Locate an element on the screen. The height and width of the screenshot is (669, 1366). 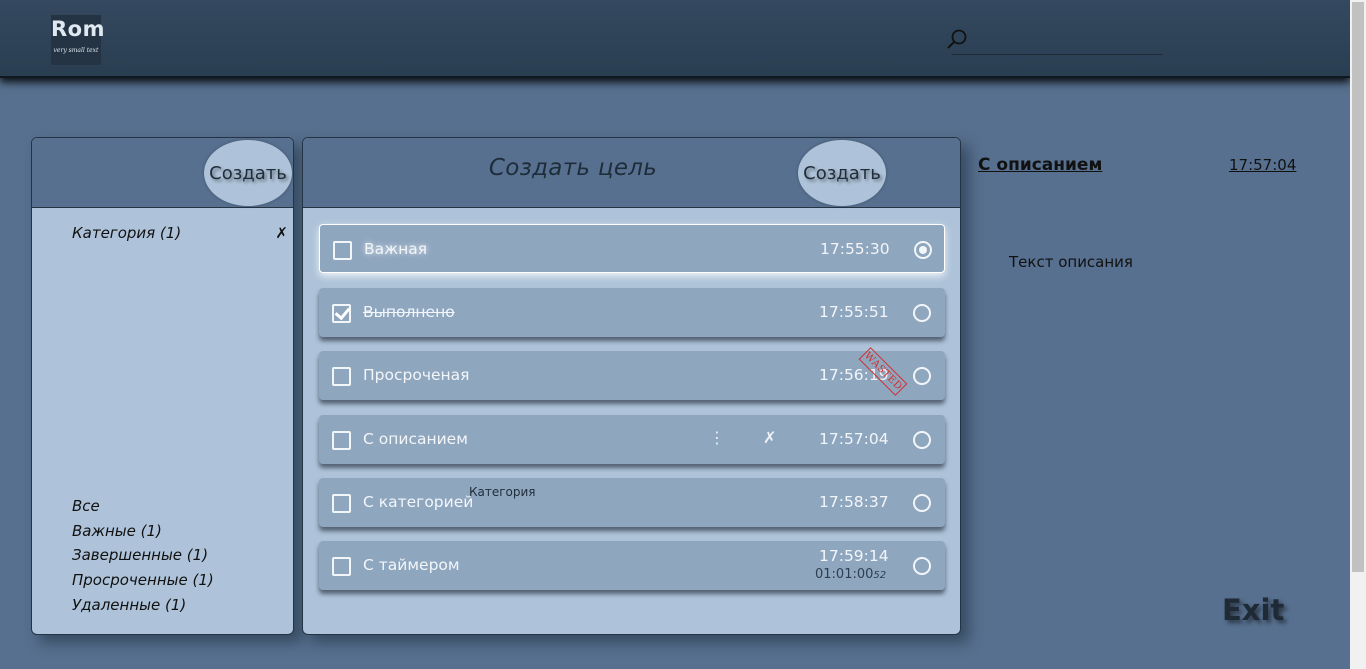
logo: Rom very small text is located at coordinates (78, 40).